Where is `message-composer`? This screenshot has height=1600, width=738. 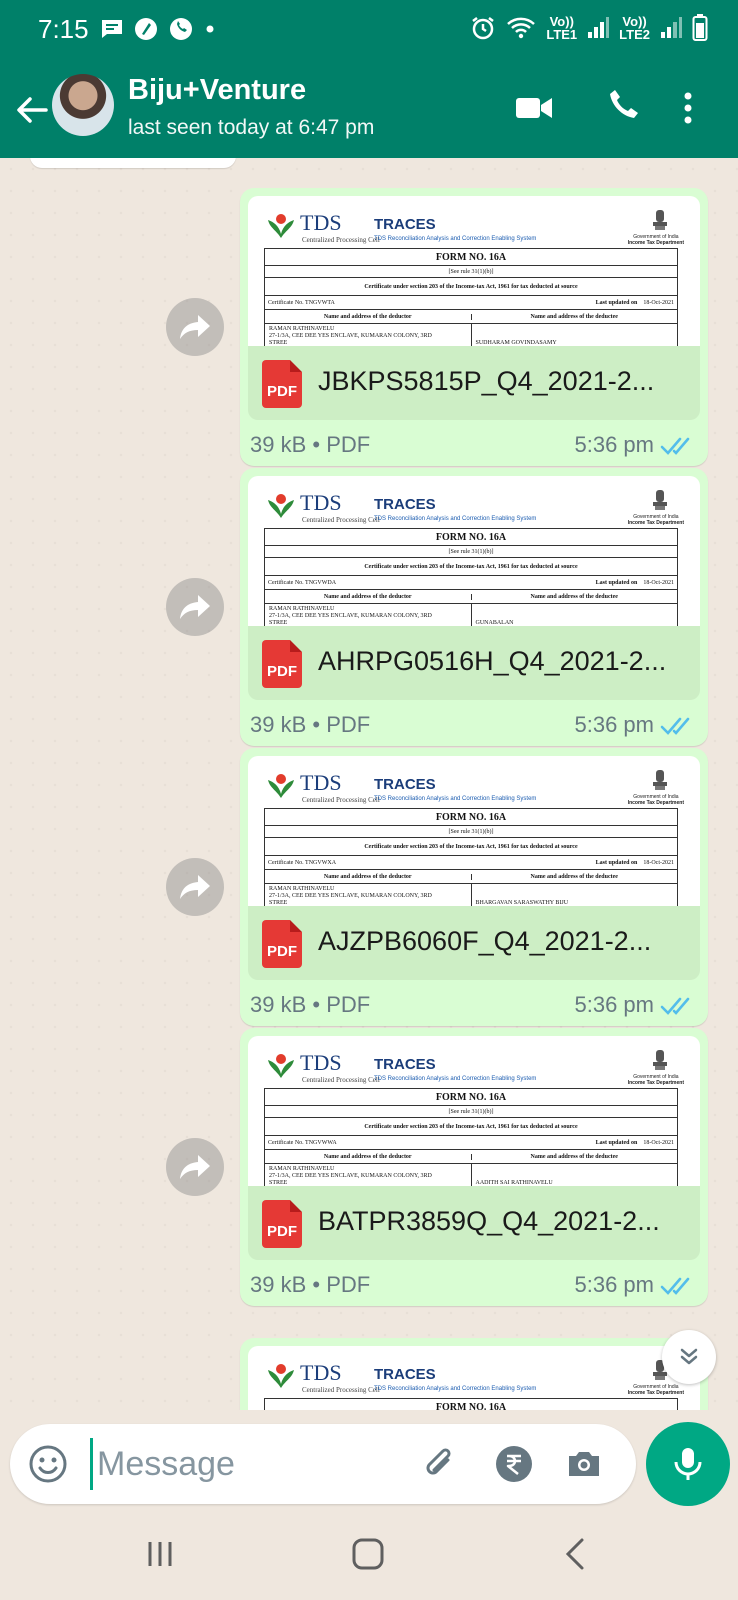 message-composer is located at coordinates (323, 1464).